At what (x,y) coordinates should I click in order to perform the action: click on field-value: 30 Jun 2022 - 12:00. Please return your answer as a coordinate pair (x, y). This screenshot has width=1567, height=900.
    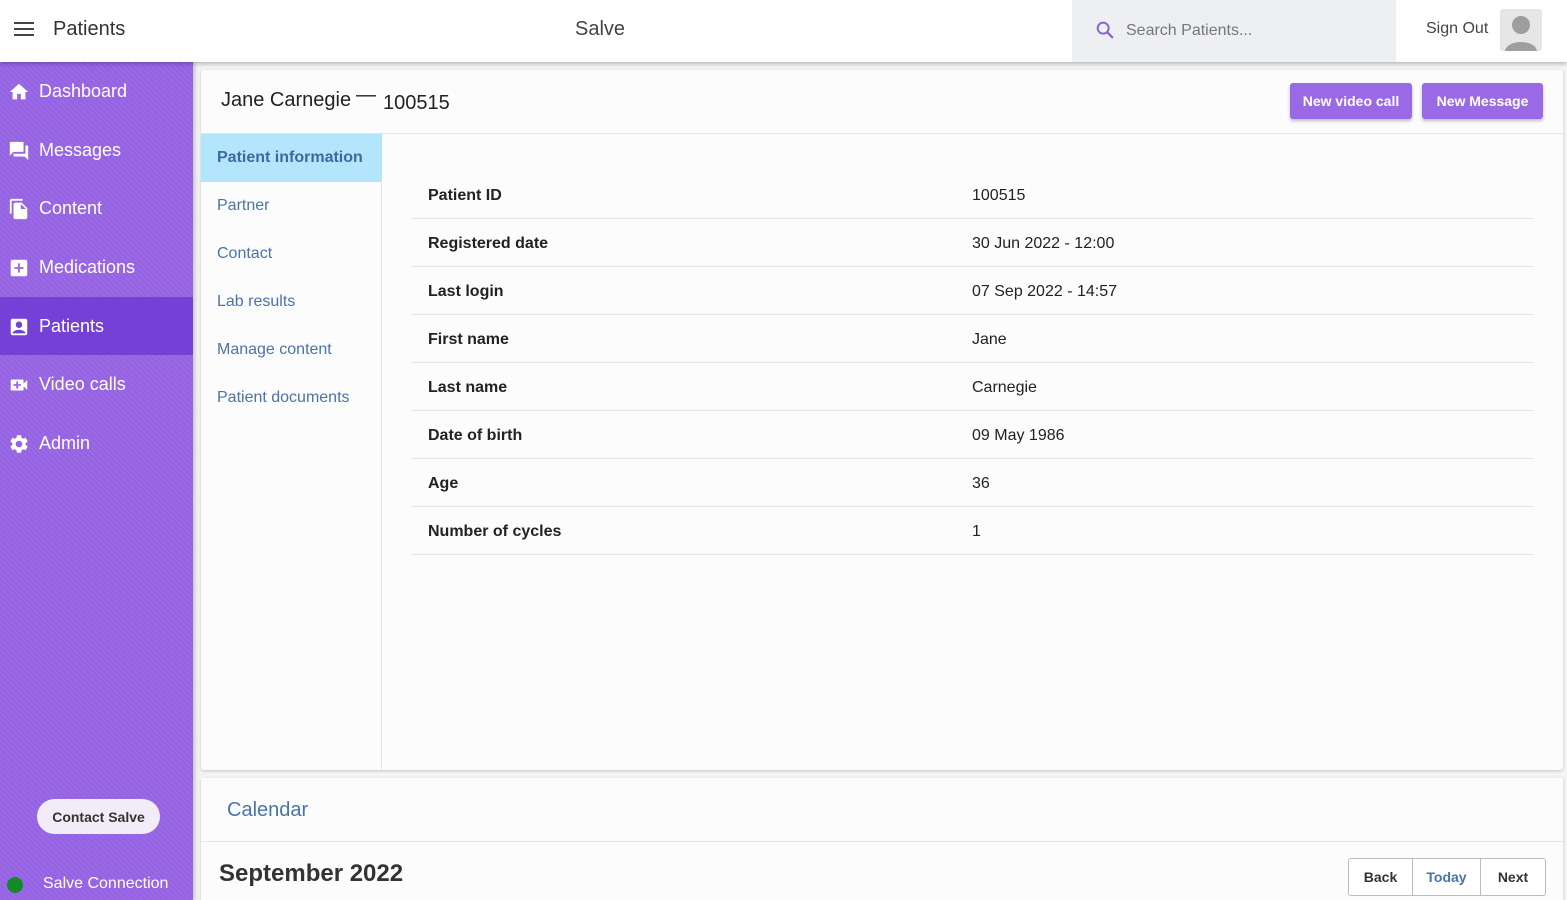
    Looking at the image, I should click on (1043, 243).